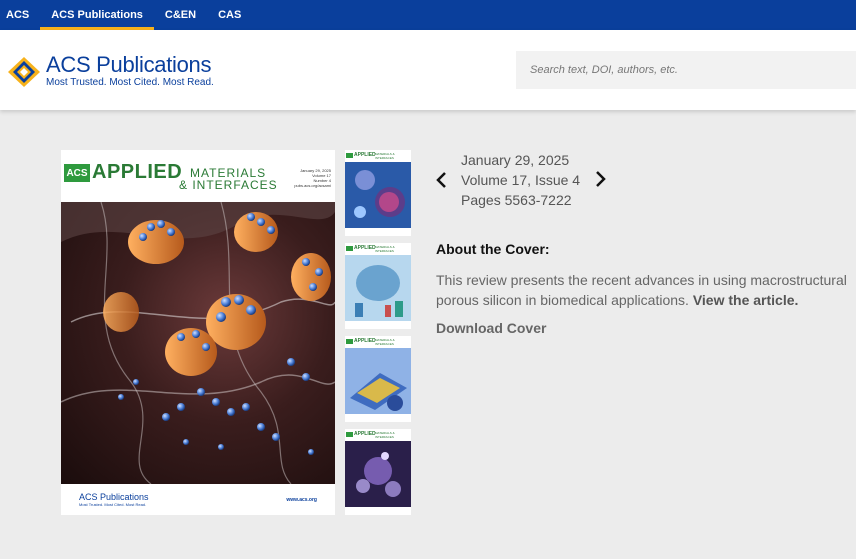 The image size is (856, 559). I want to click on about-cover-heading: About the Cover:, so click(493, 249).